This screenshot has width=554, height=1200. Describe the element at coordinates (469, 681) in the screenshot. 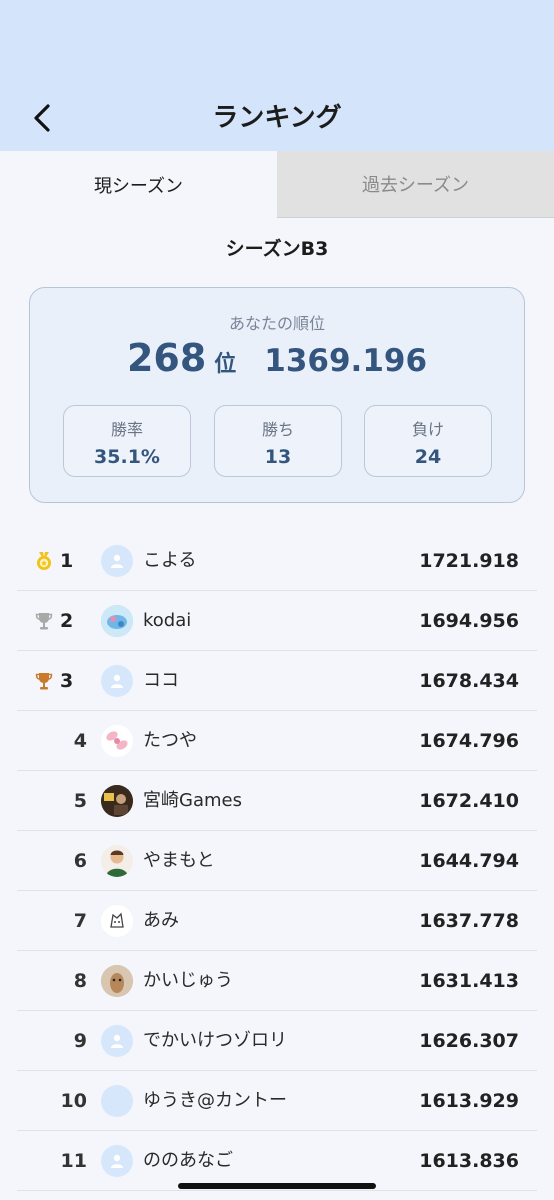

I see `player-score: 1678.434` at that location.